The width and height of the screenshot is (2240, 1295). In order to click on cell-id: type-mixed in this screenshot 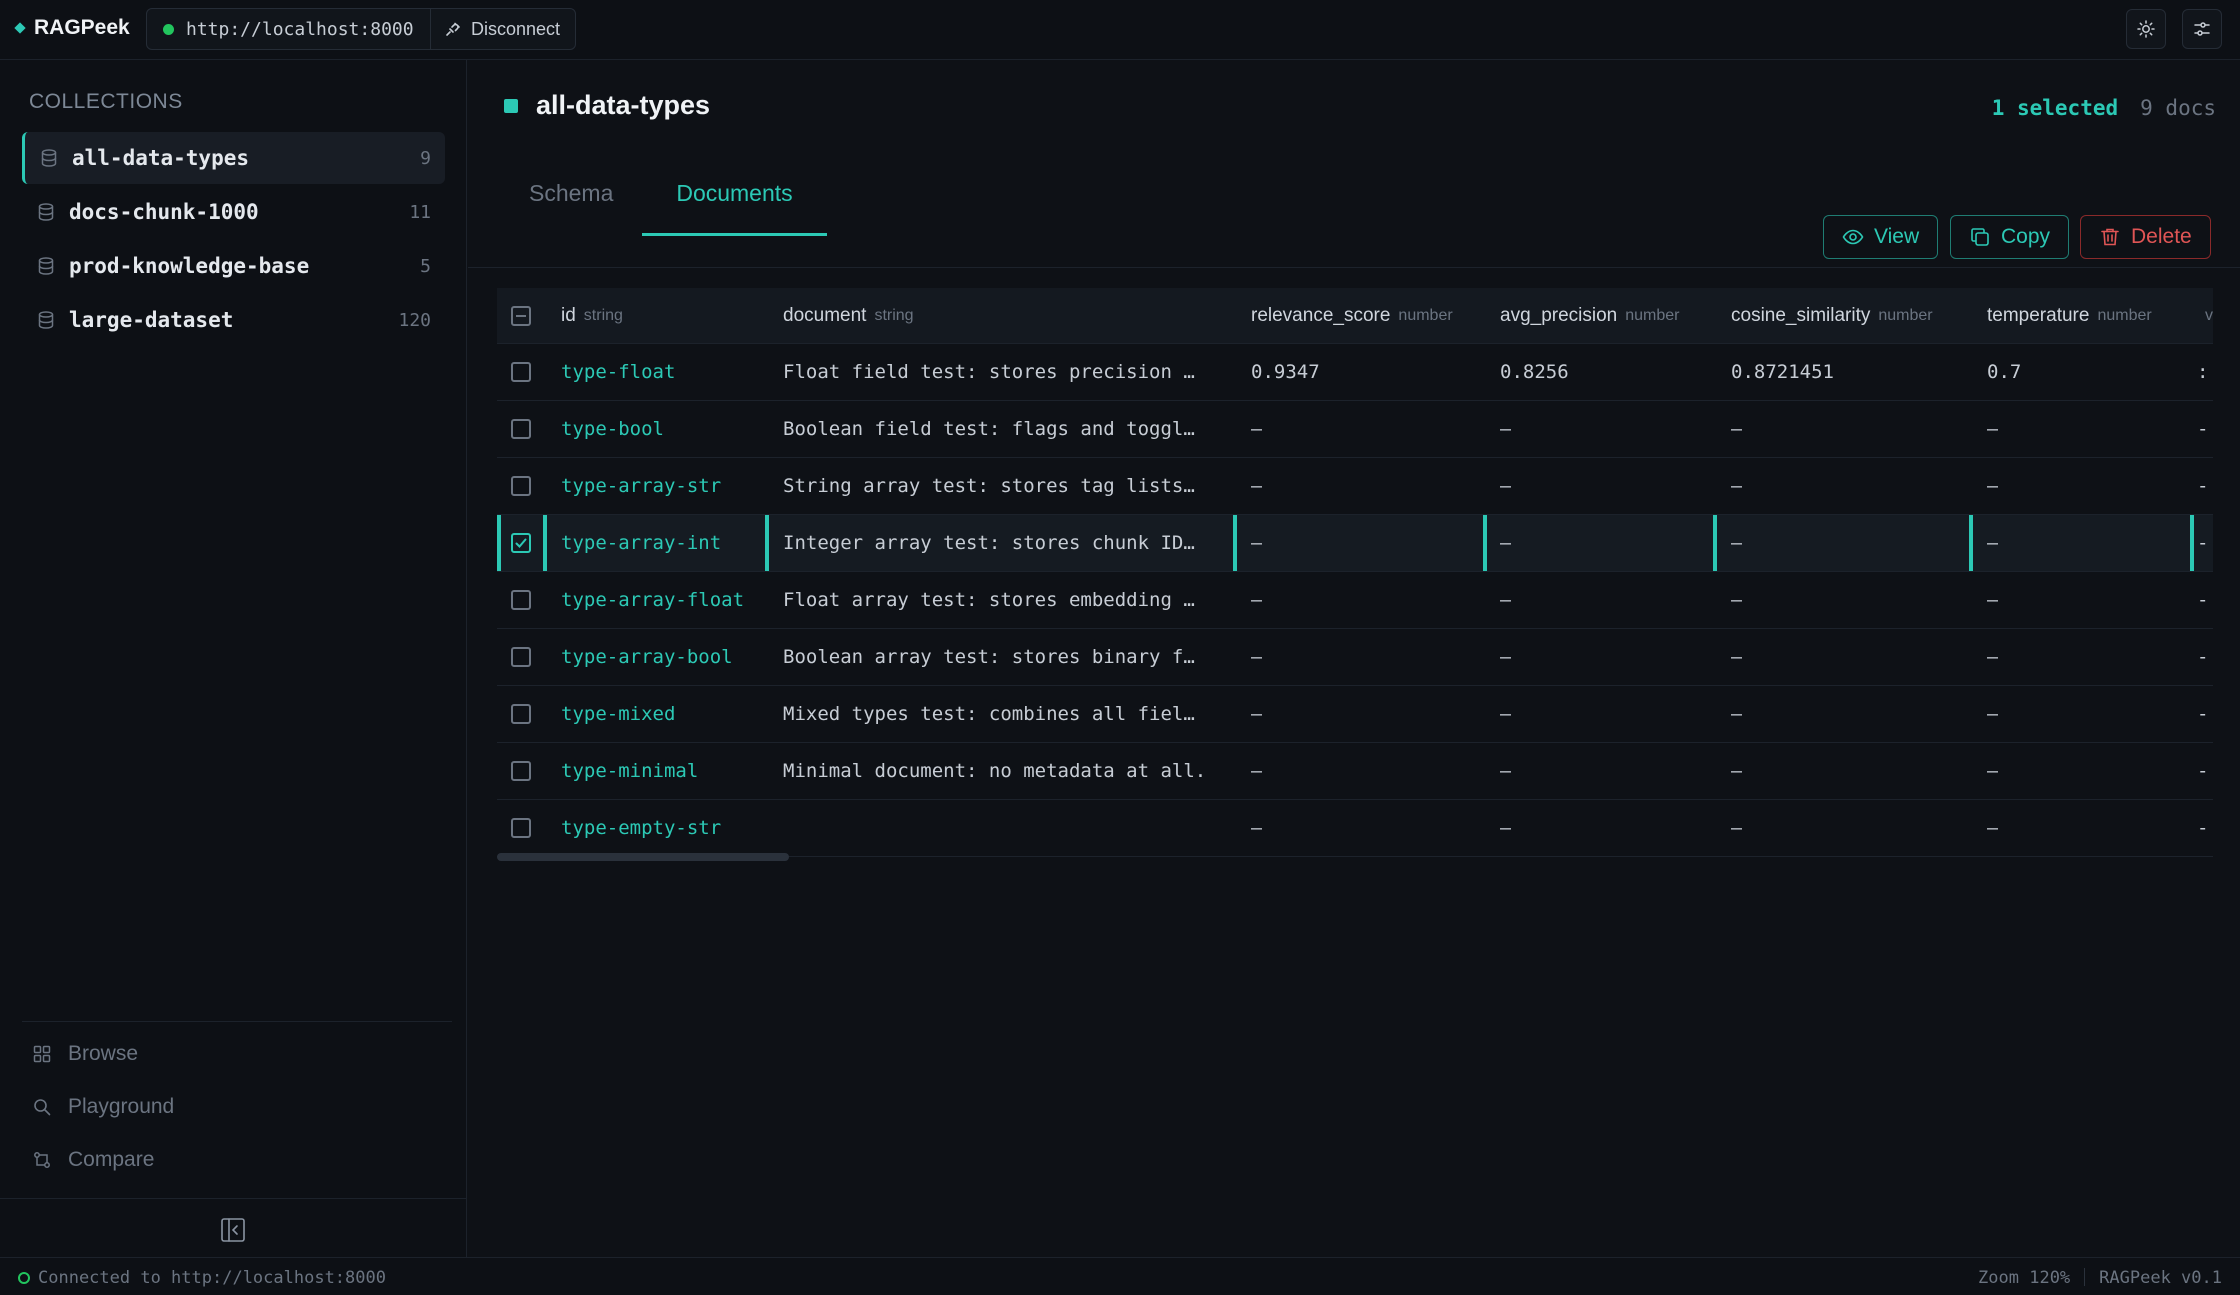, I will do `click(618, 714)`.